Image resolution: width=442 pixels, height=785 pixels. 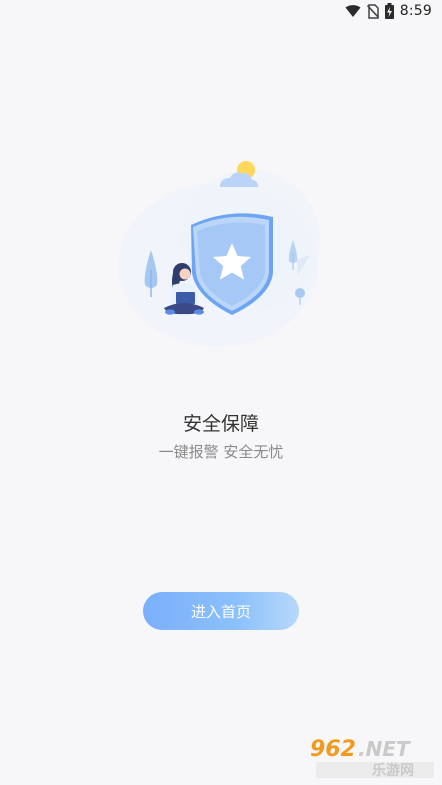 What do you see at coordinates (221, 13) in the screenshot?
I see `status-bar: 8:59` at bounding box center [221, 13].